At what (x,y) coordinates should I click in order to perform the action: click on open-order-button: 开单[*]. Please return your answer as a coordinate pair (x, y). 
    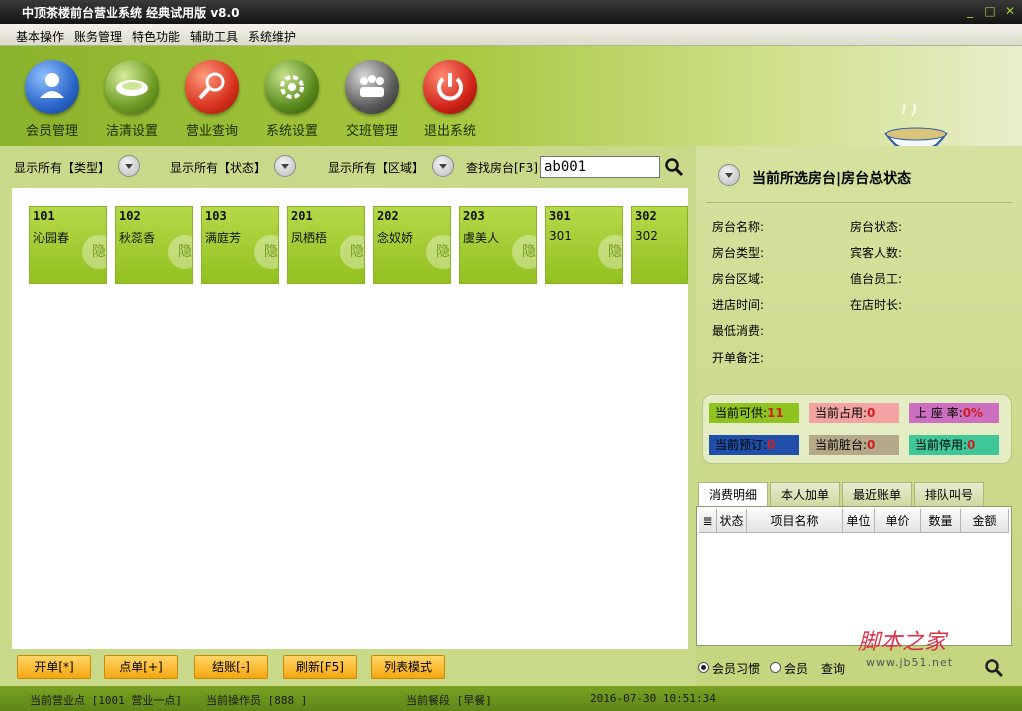
    Looking at the image, I should click on (54, 667).